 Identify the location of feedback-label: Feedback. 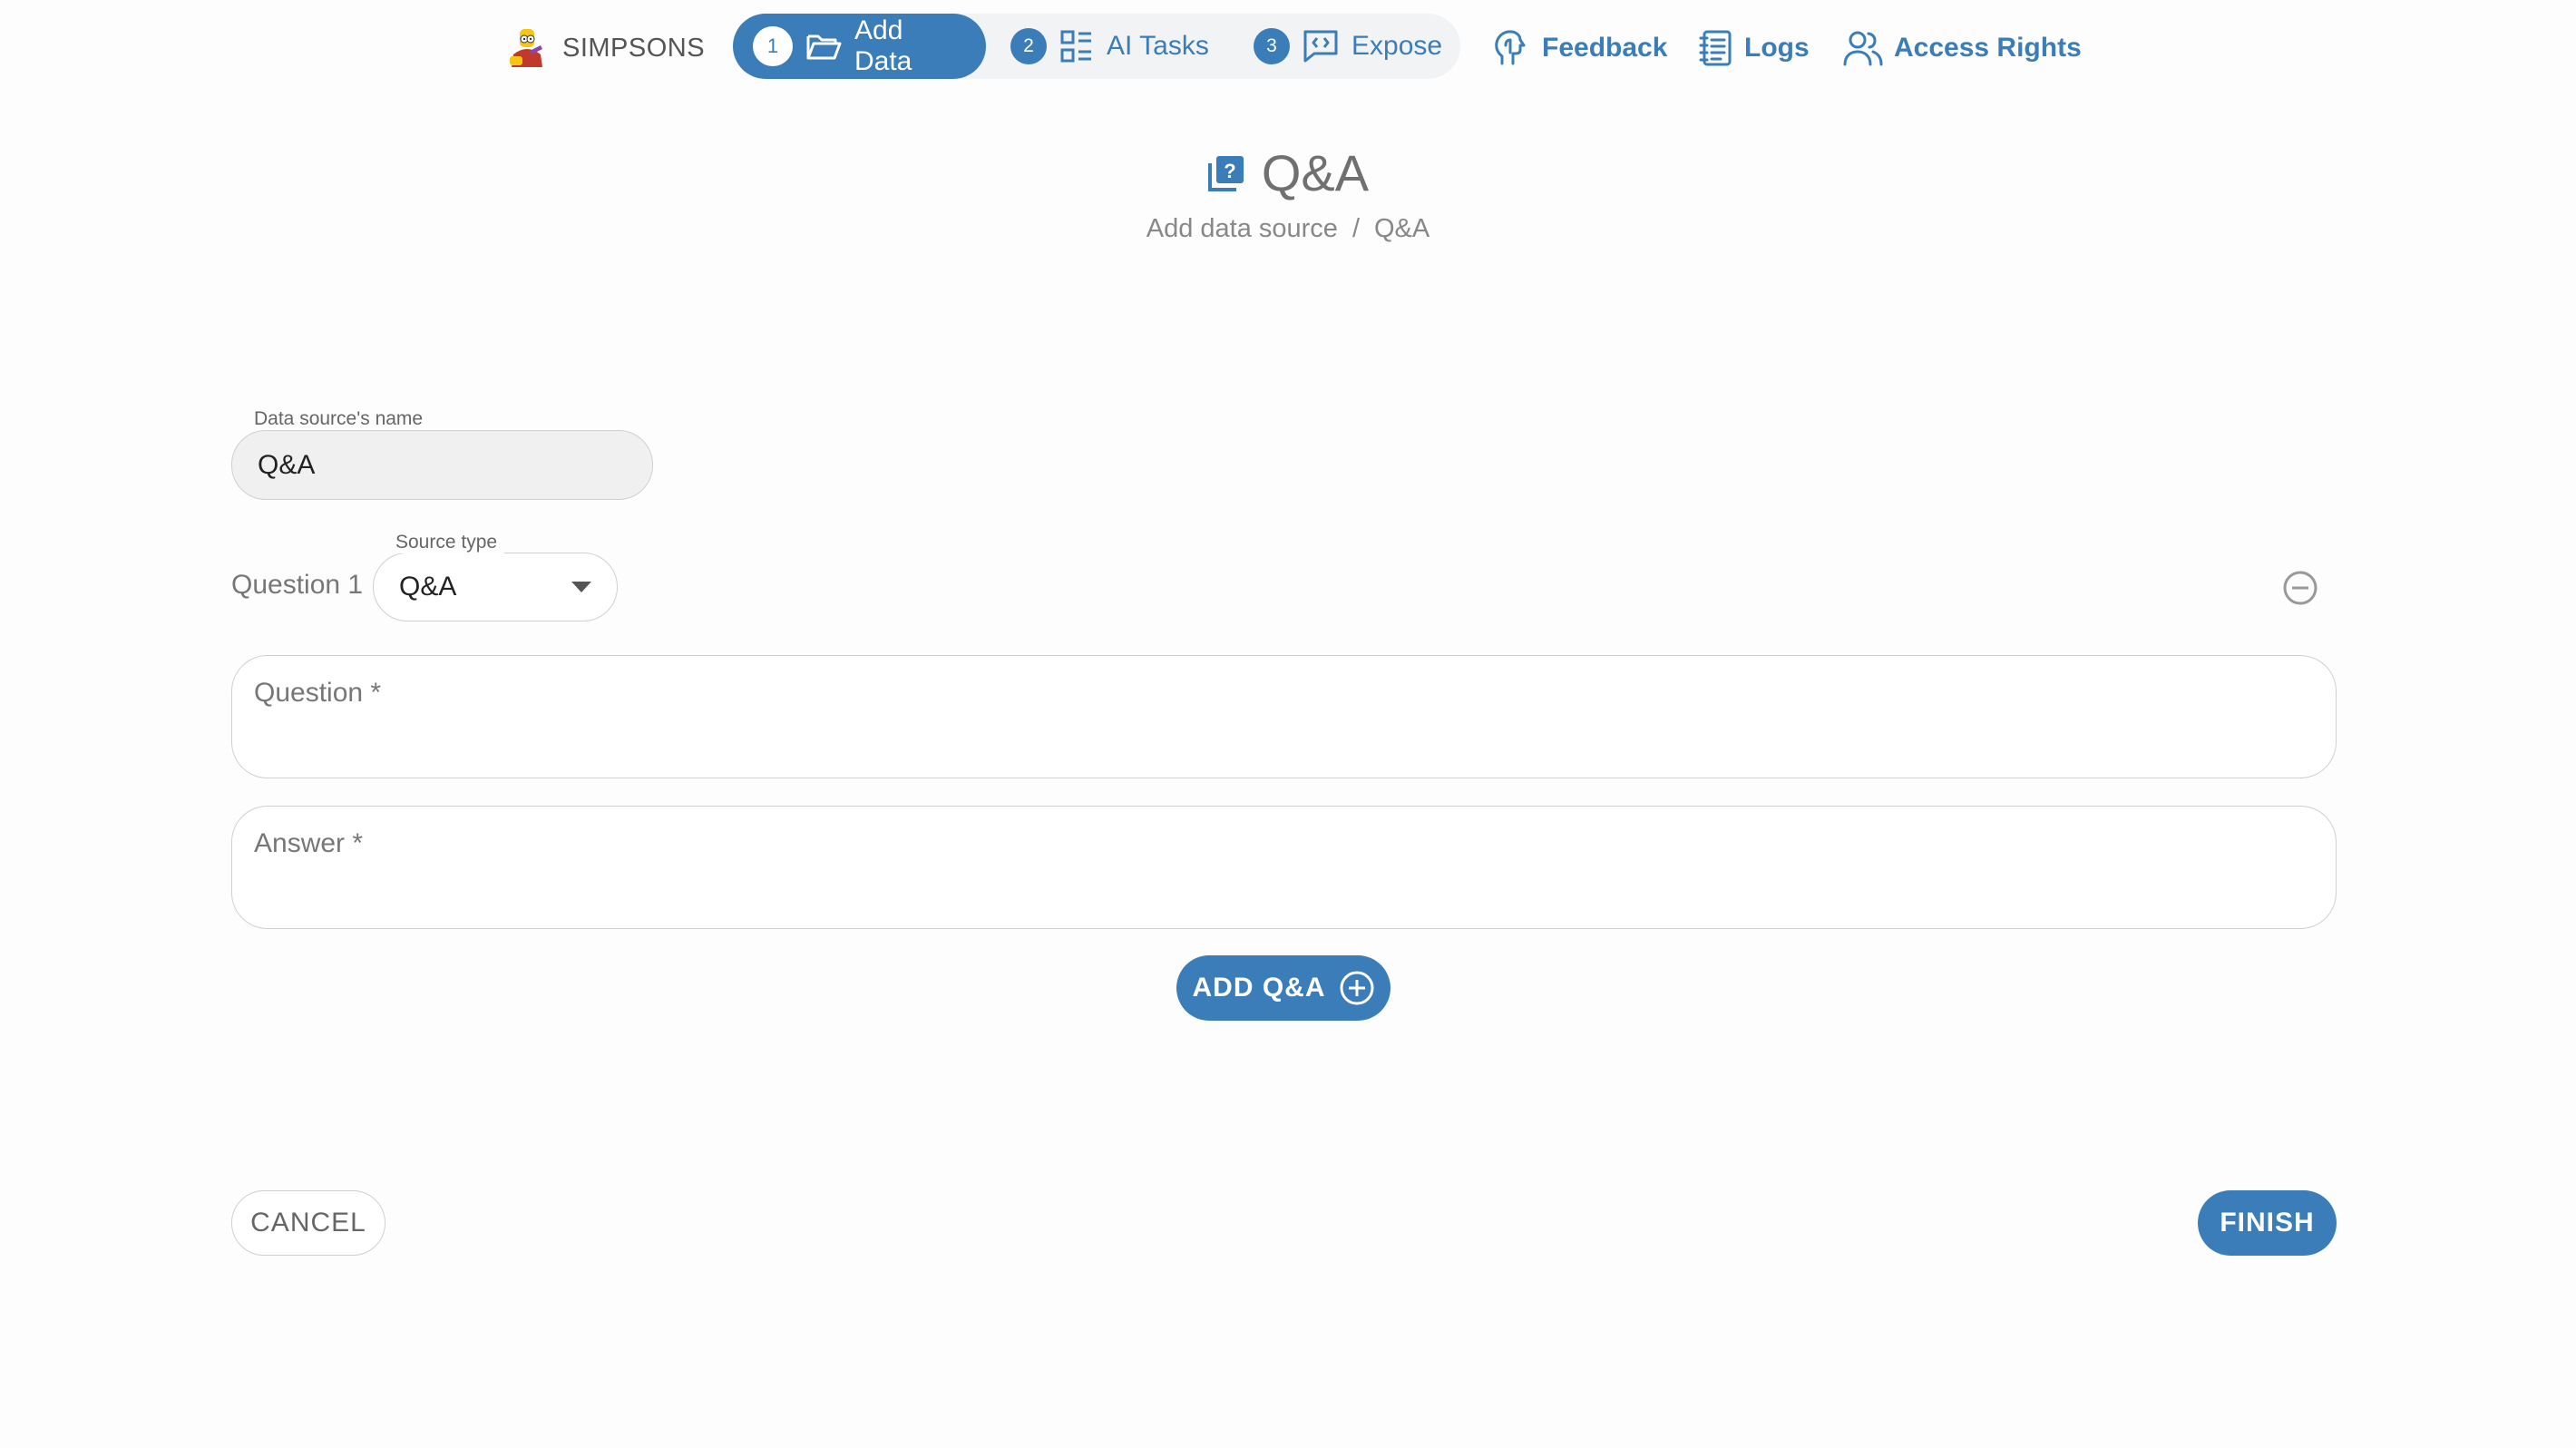
(1605, 48).